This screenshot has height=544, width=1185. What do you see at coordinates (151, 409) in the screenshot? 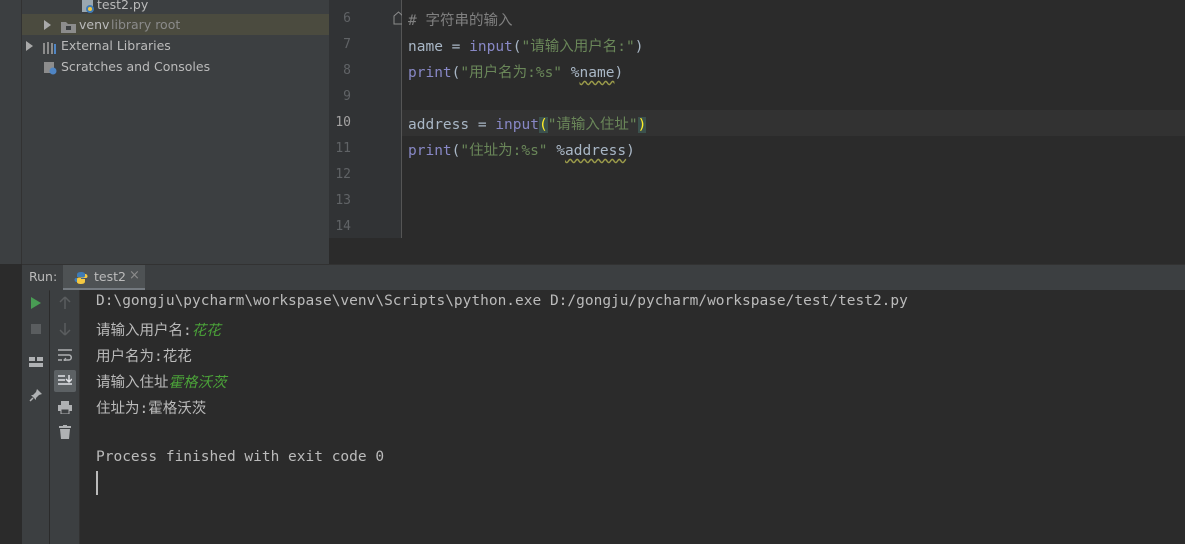
I see `console-line: 住址为:霍格沃茨` at bounding box center [151, 409].